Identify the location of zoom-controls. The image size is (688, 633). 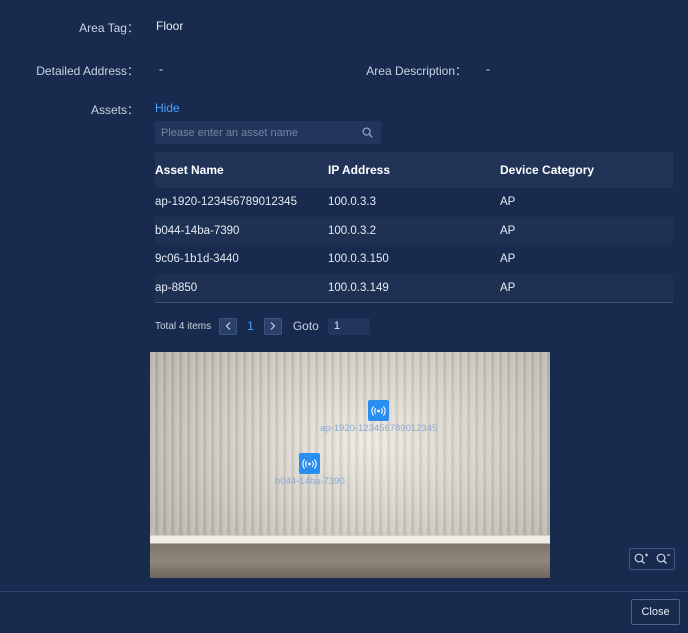
(652, 559).